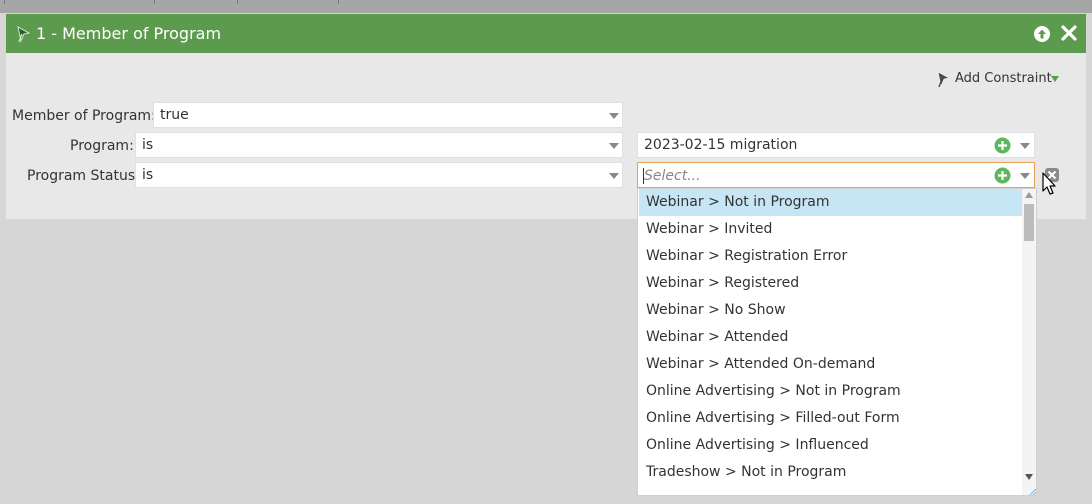  I want to click on top-toolbar-strip, so click(546, 6).